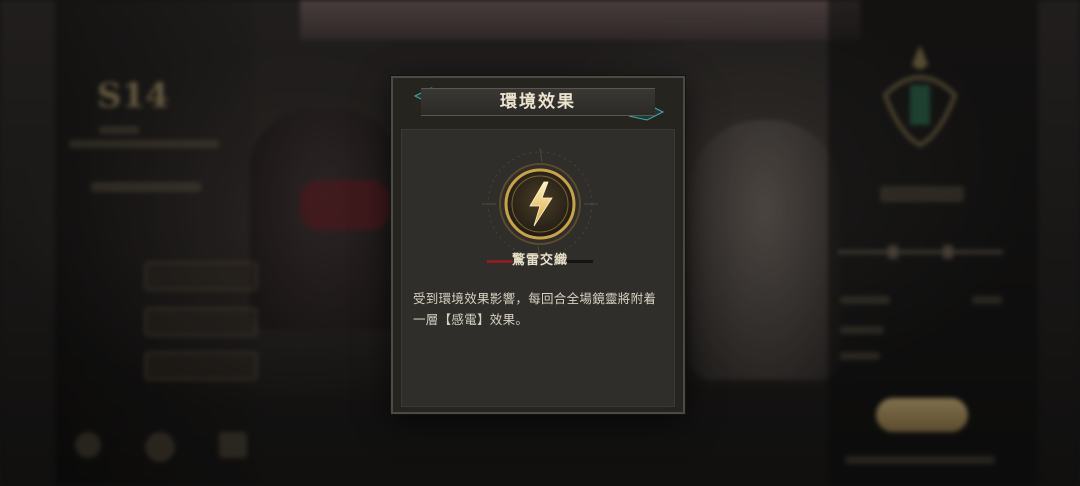 This screenshot has height=486, width=1080. I want to click on effect-name: 驚雷交織, so click(539, 260).